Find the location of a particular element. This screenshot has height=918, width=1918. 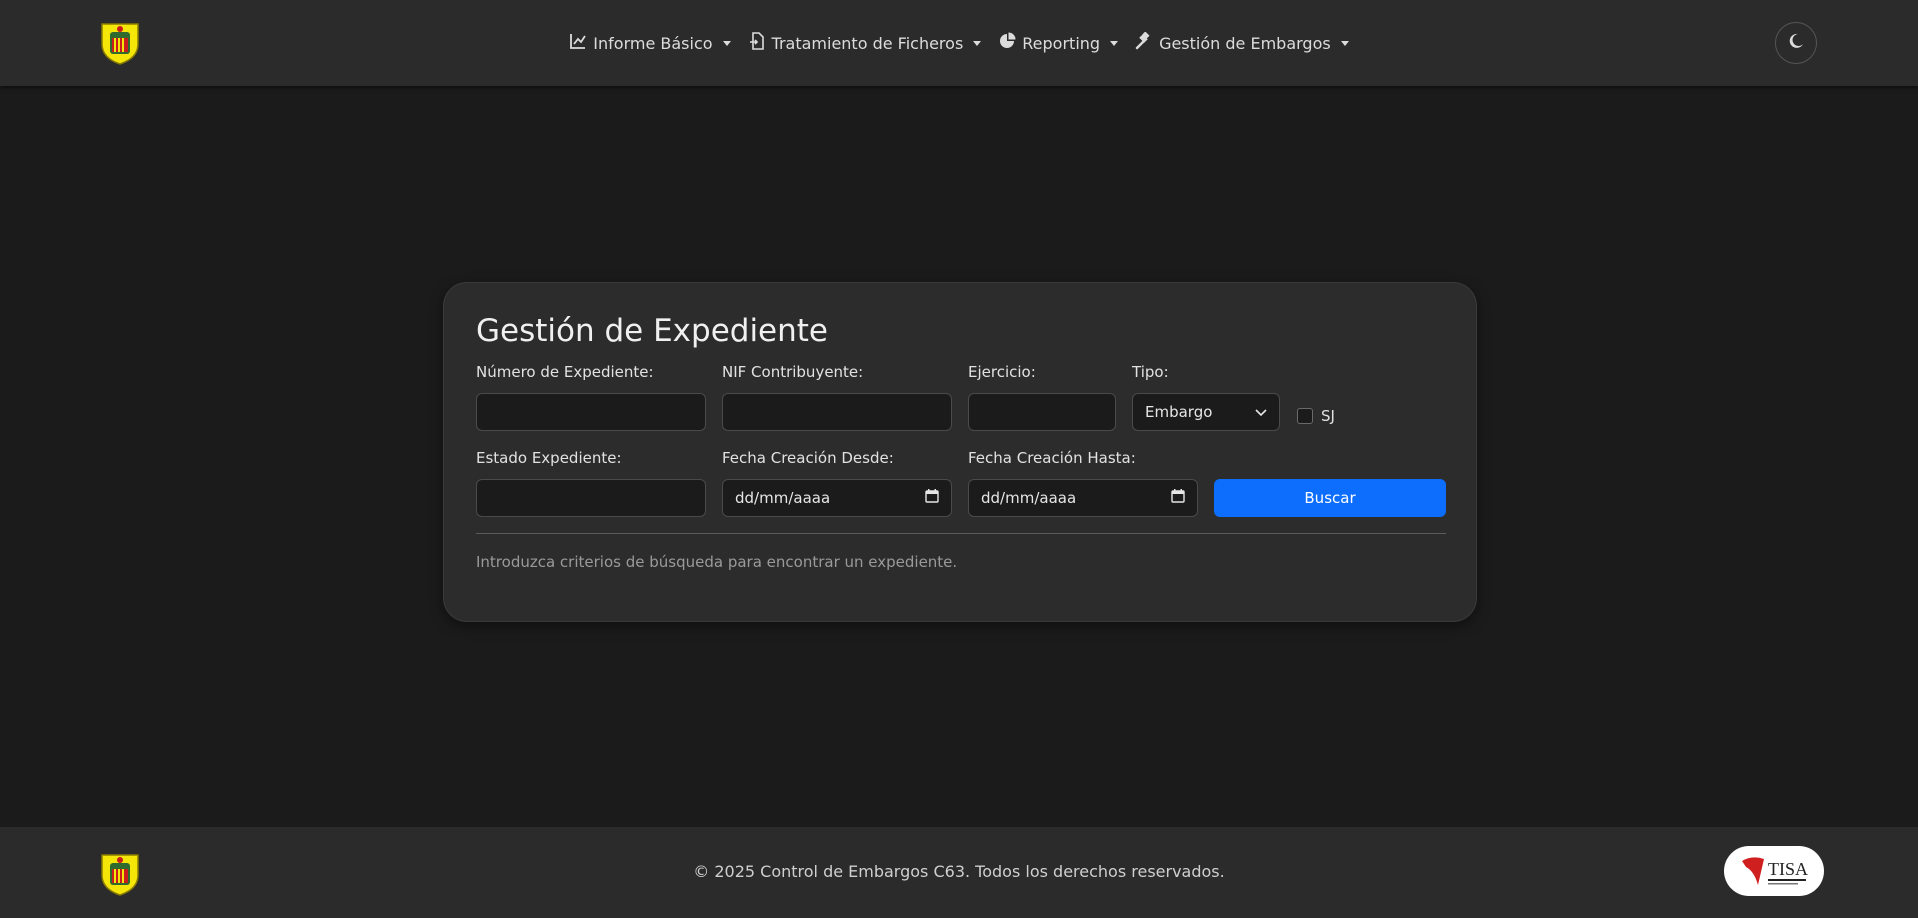

divider is located at coordinates (961, 533).